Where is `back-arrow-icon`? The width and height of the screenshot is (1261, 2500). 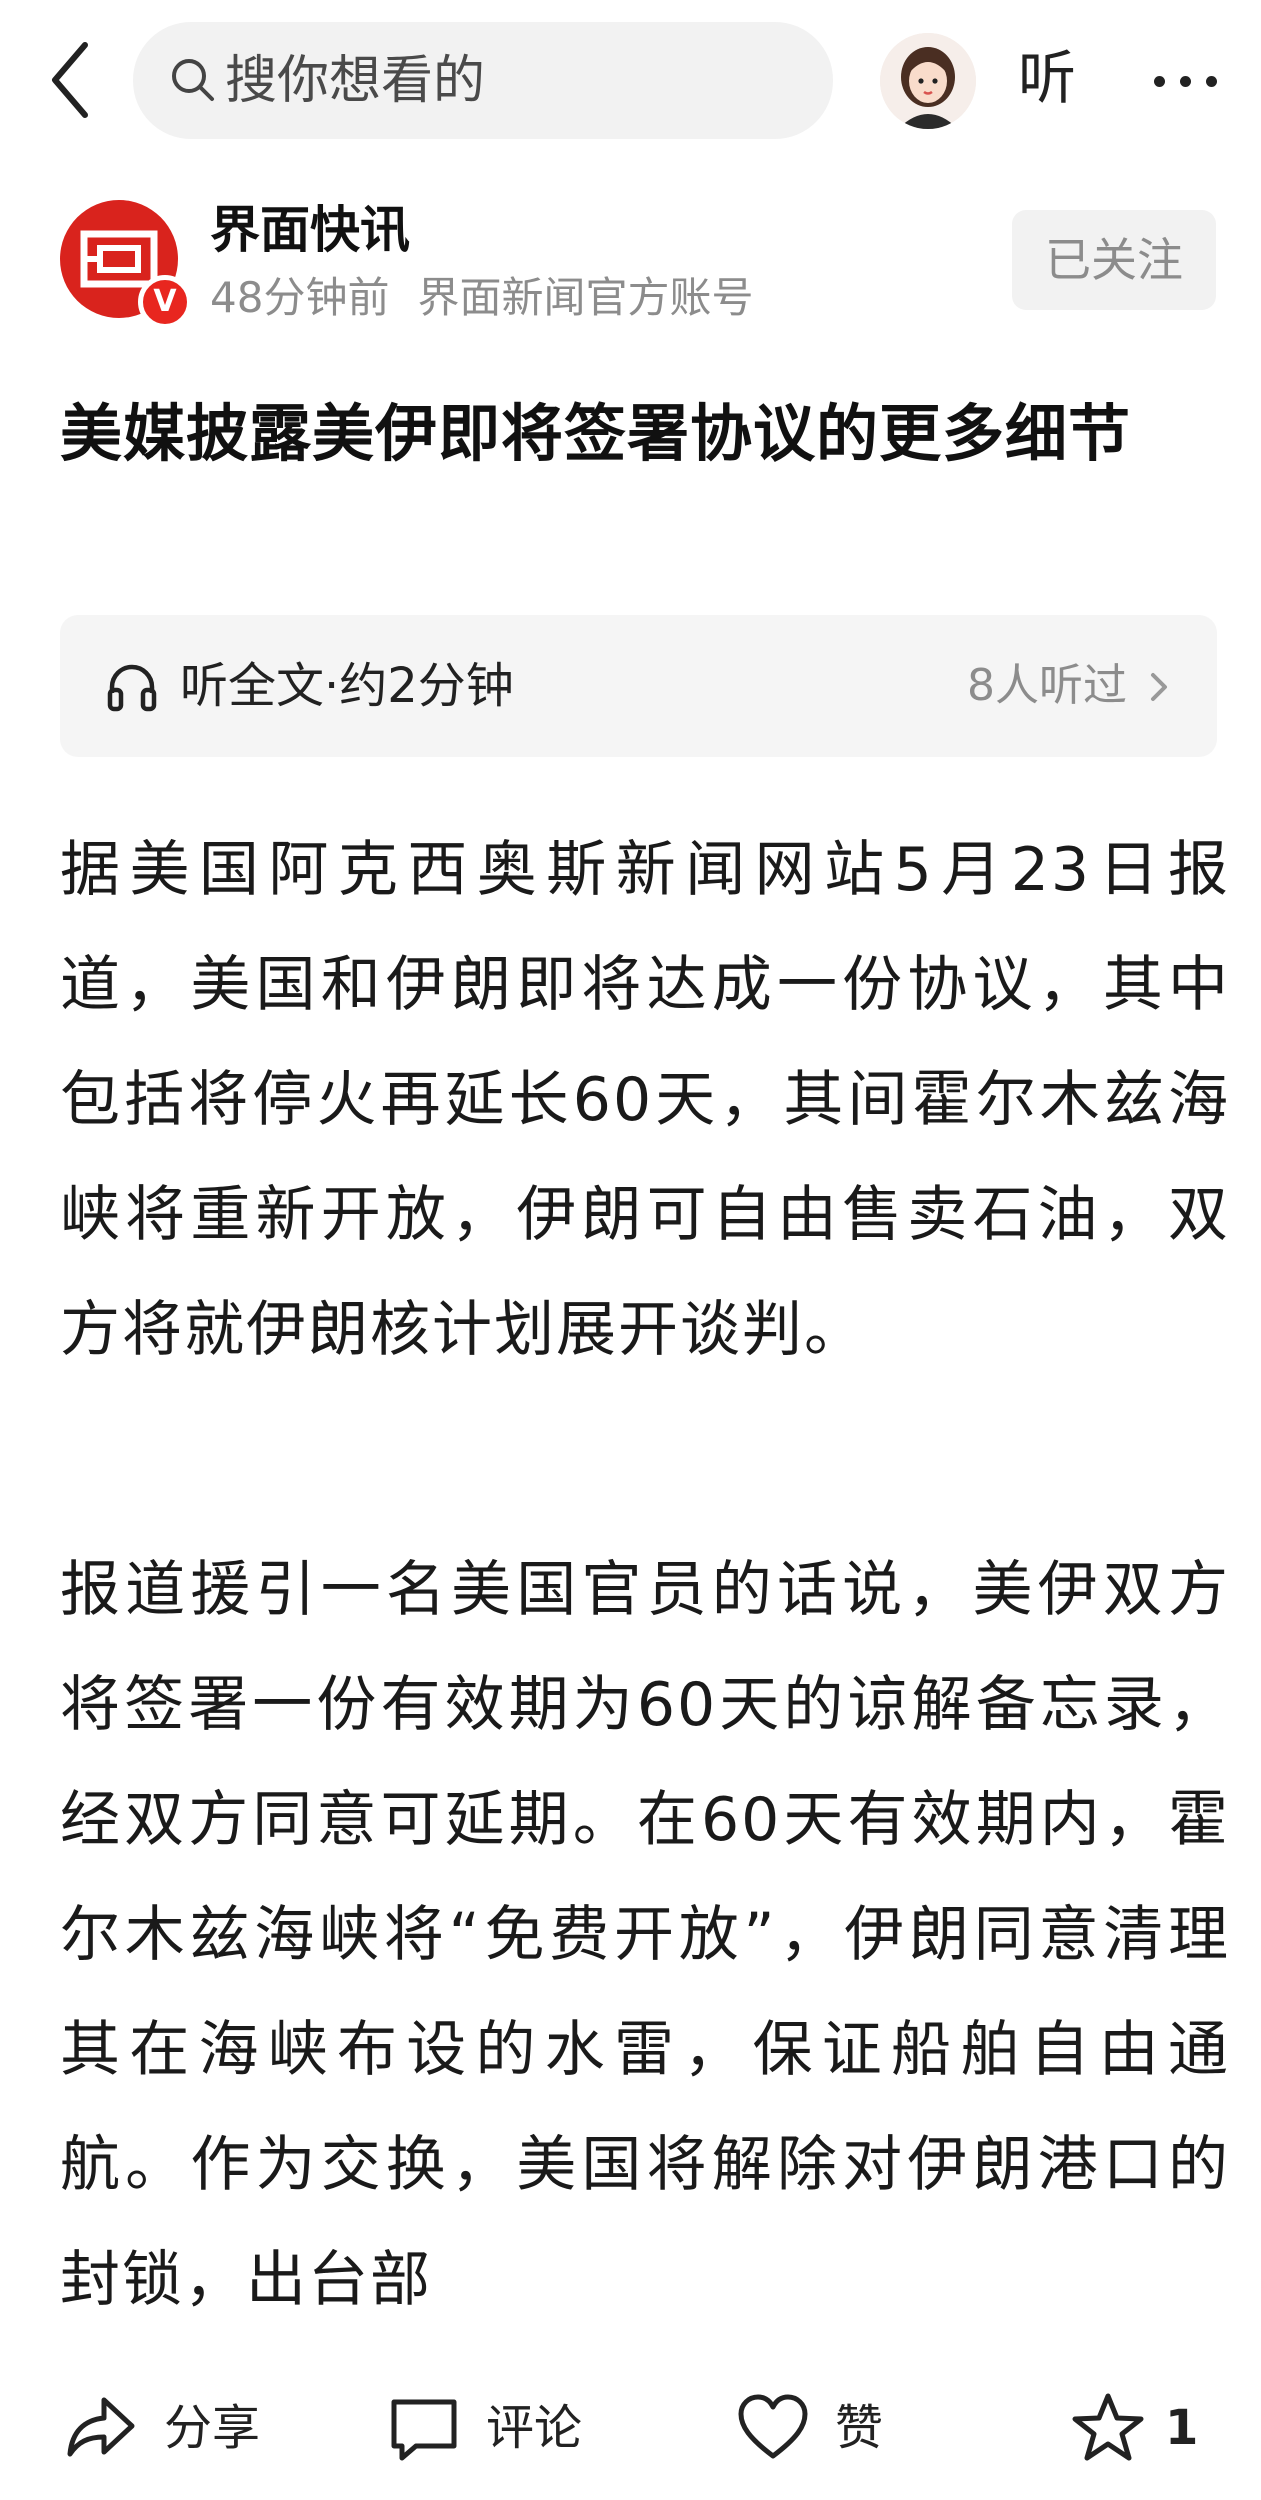
back-arrow-icon is located at coordinates (75, 80).